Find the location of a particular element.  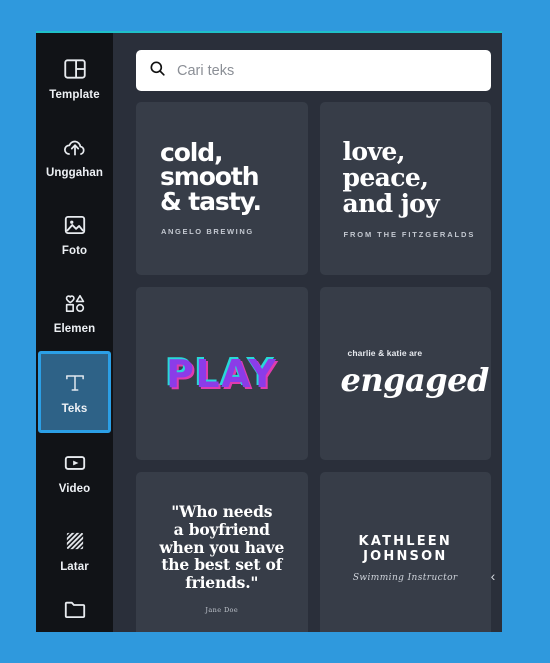

sidebar-item-label: Teks is located at coordinates (74, 408).